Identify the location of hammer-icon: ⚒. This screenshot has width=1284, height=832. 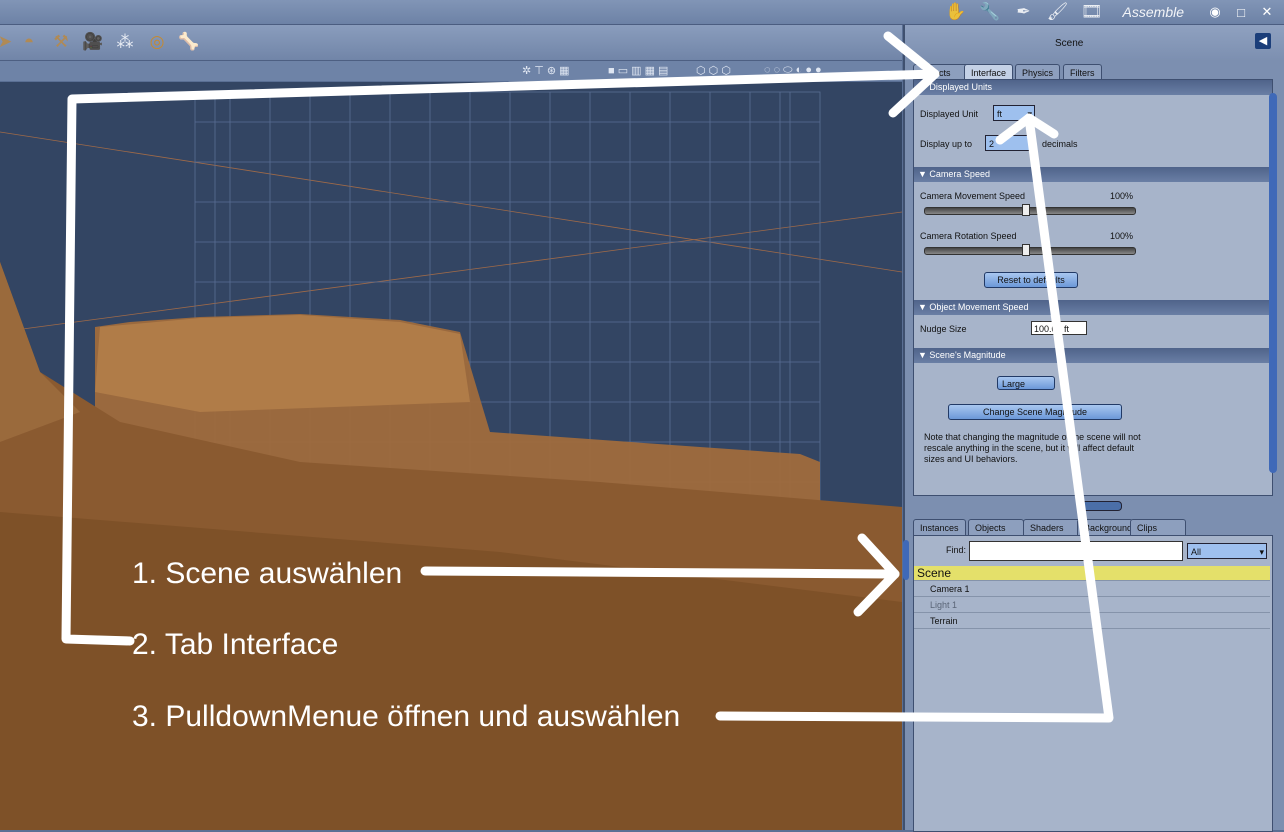
(61, 42).